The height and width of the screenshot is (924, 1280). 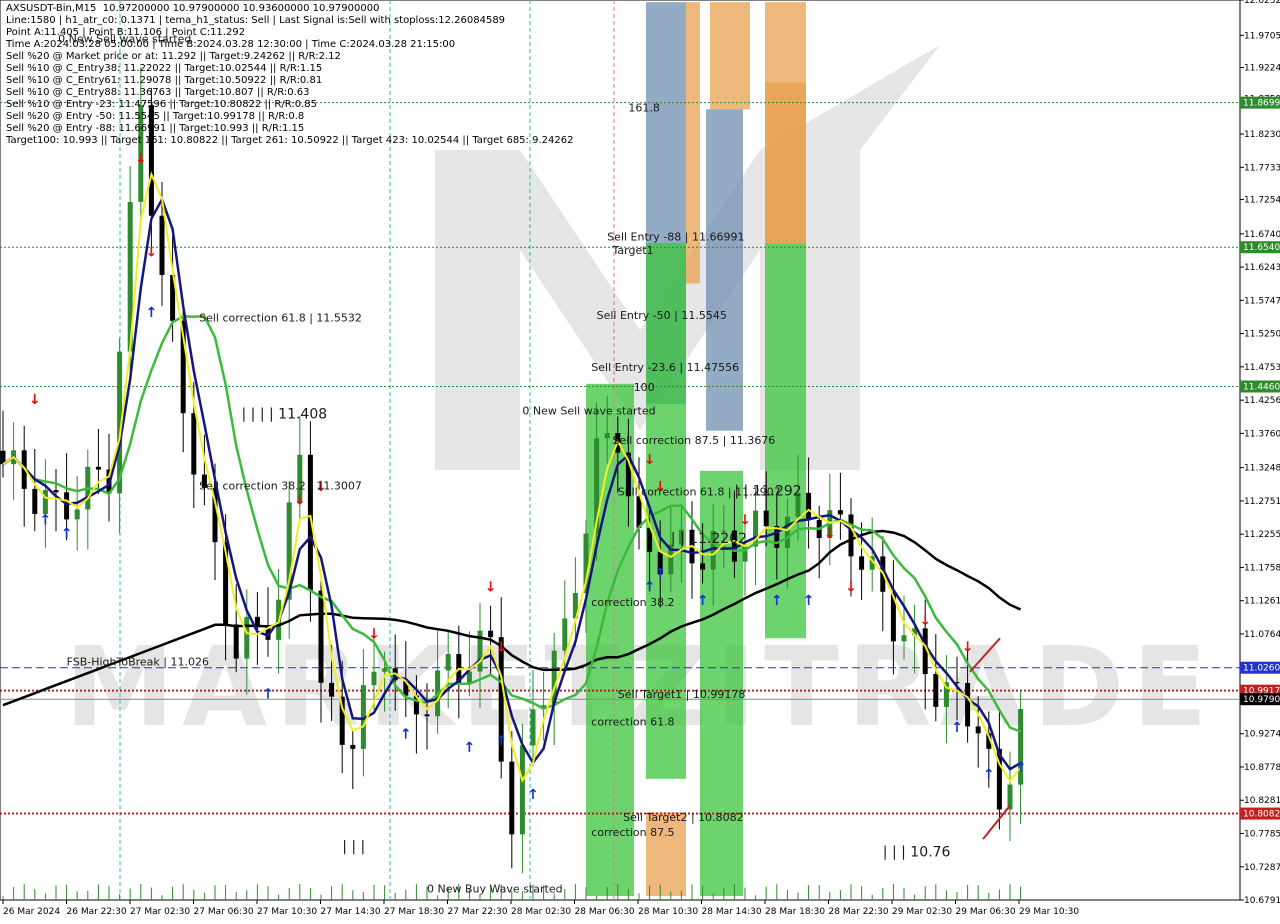 I want to click on y-tick-label: 10.6791, so click(x=1262, y=901).